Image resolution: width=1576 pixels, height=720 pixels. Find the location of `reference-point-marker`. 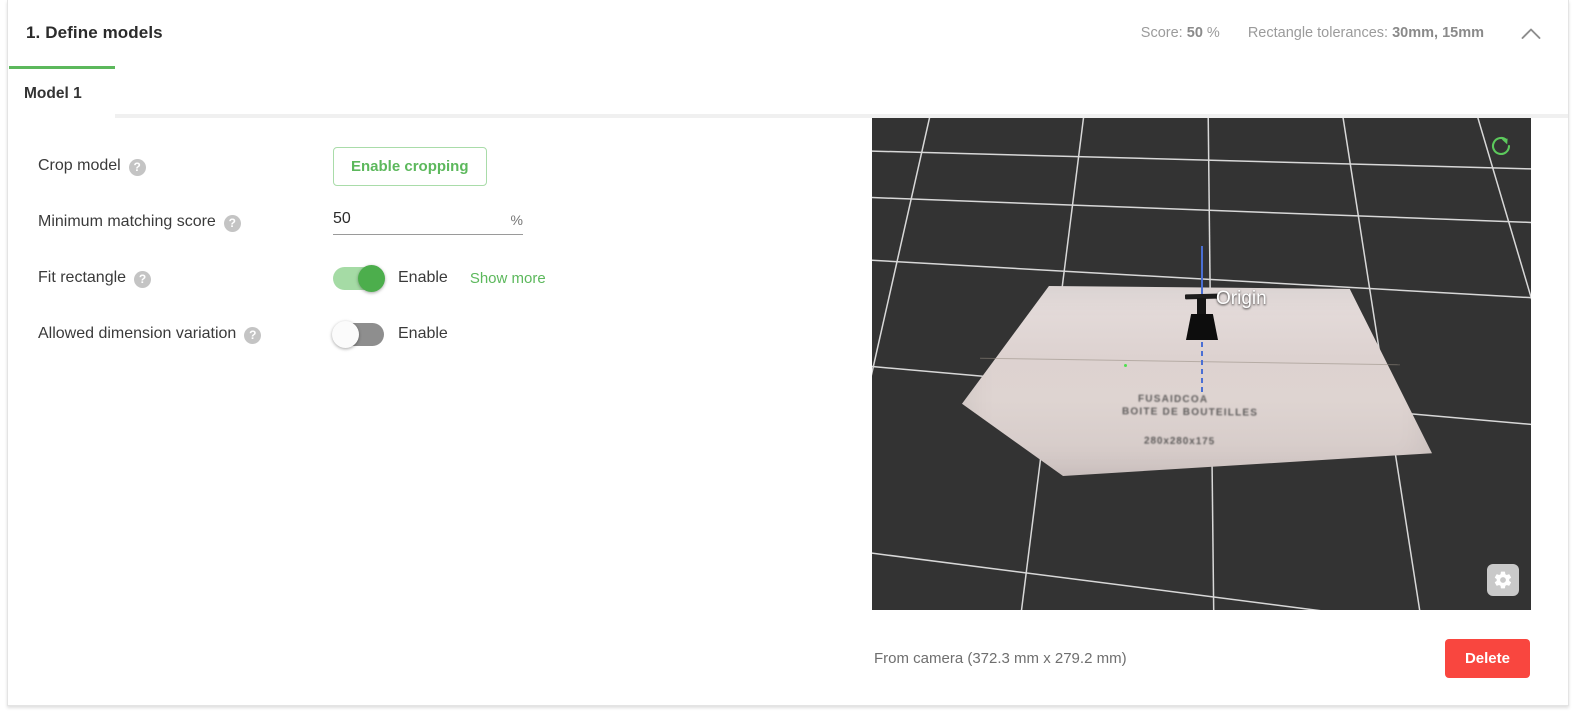

reference-point-marker is located at coordinates (1125, 365).